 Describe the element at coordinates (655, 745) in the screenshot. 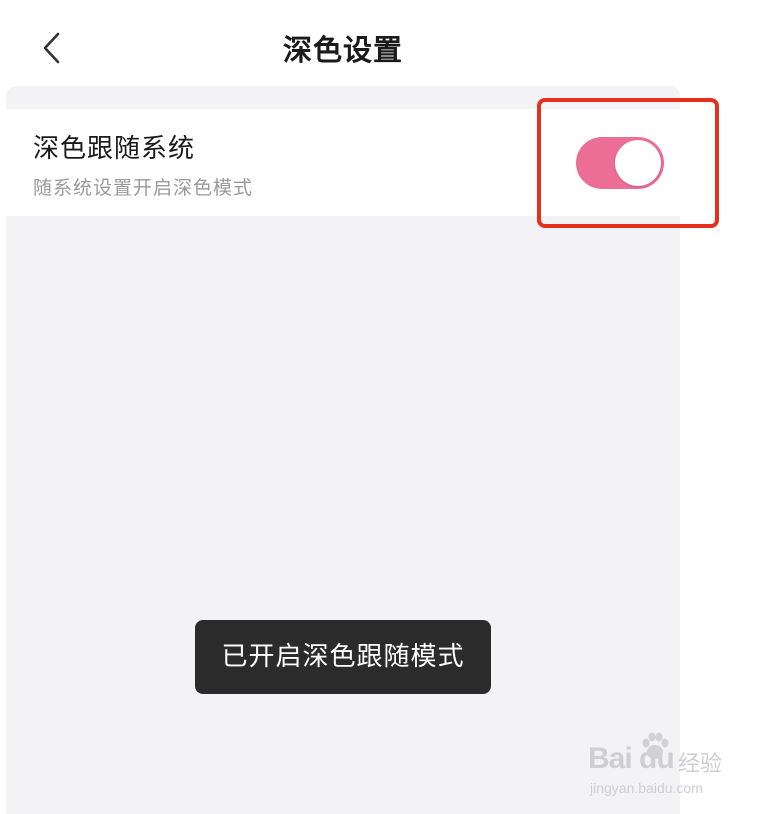

I see `paw-icon` at that location.